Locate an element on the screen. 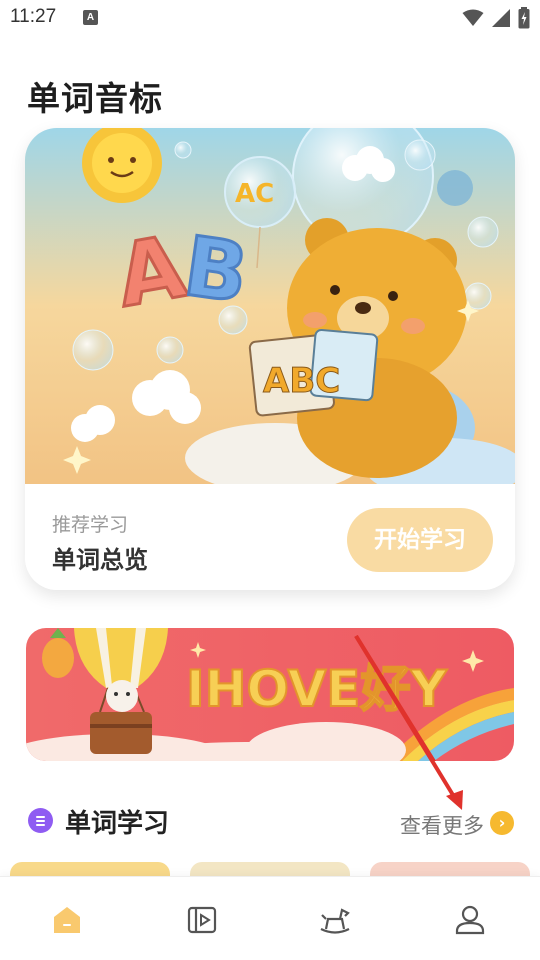  view-more-link: 查看更多 is located at coordinates (442, 825).